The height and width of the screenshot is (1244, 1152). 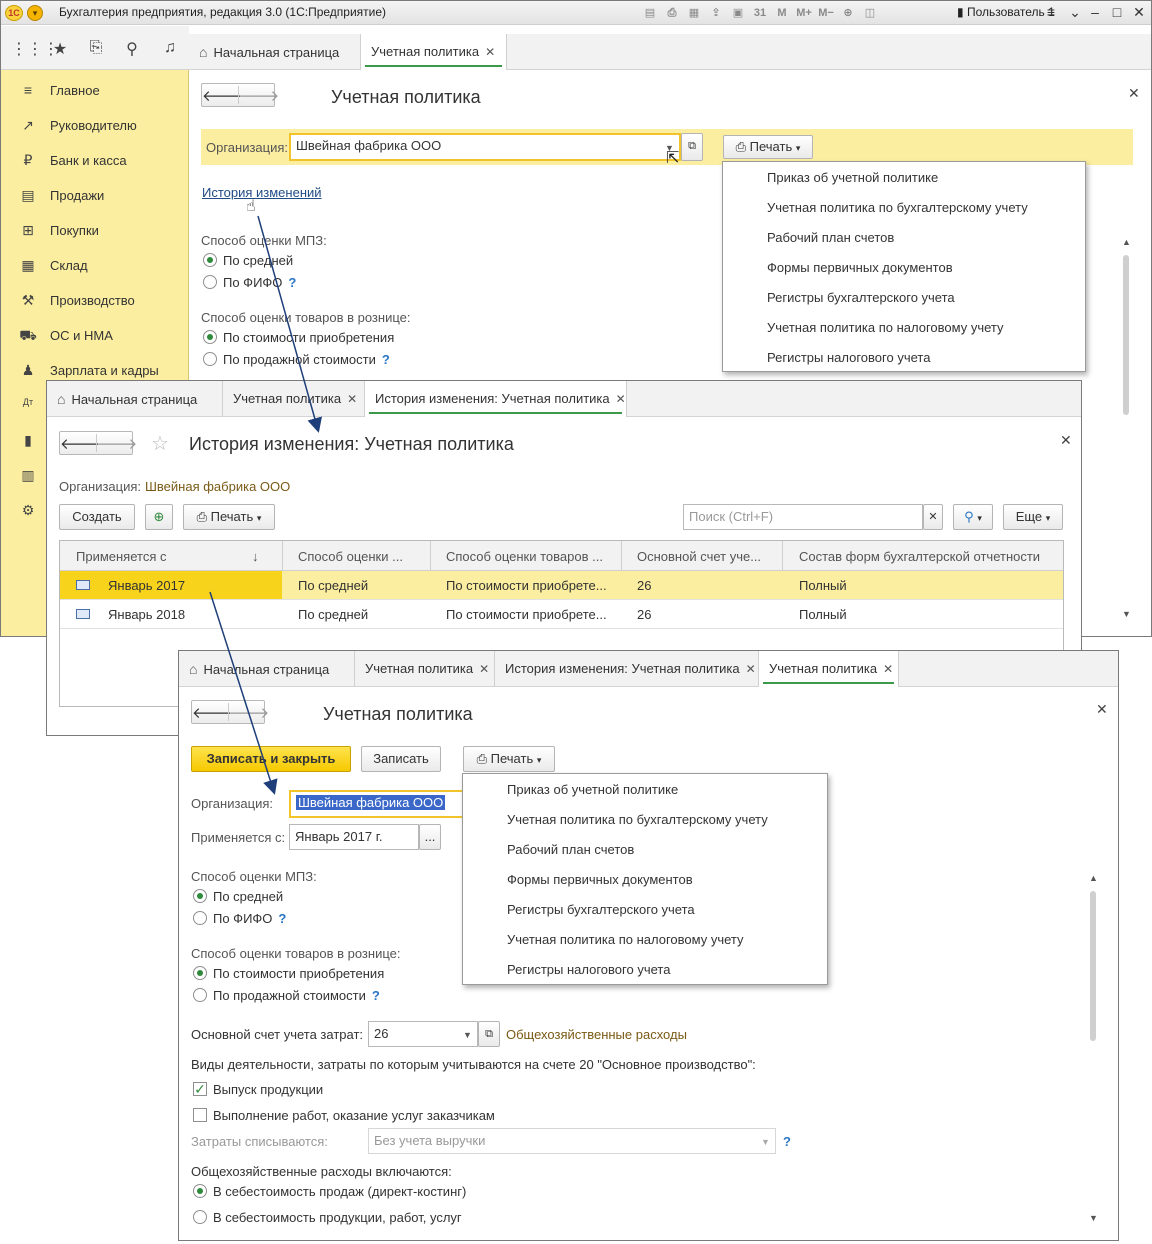 What do you see at coordinates (265, 505) in the screenshot?
I see `annotation-arrows` at bounding box center [265, 505].